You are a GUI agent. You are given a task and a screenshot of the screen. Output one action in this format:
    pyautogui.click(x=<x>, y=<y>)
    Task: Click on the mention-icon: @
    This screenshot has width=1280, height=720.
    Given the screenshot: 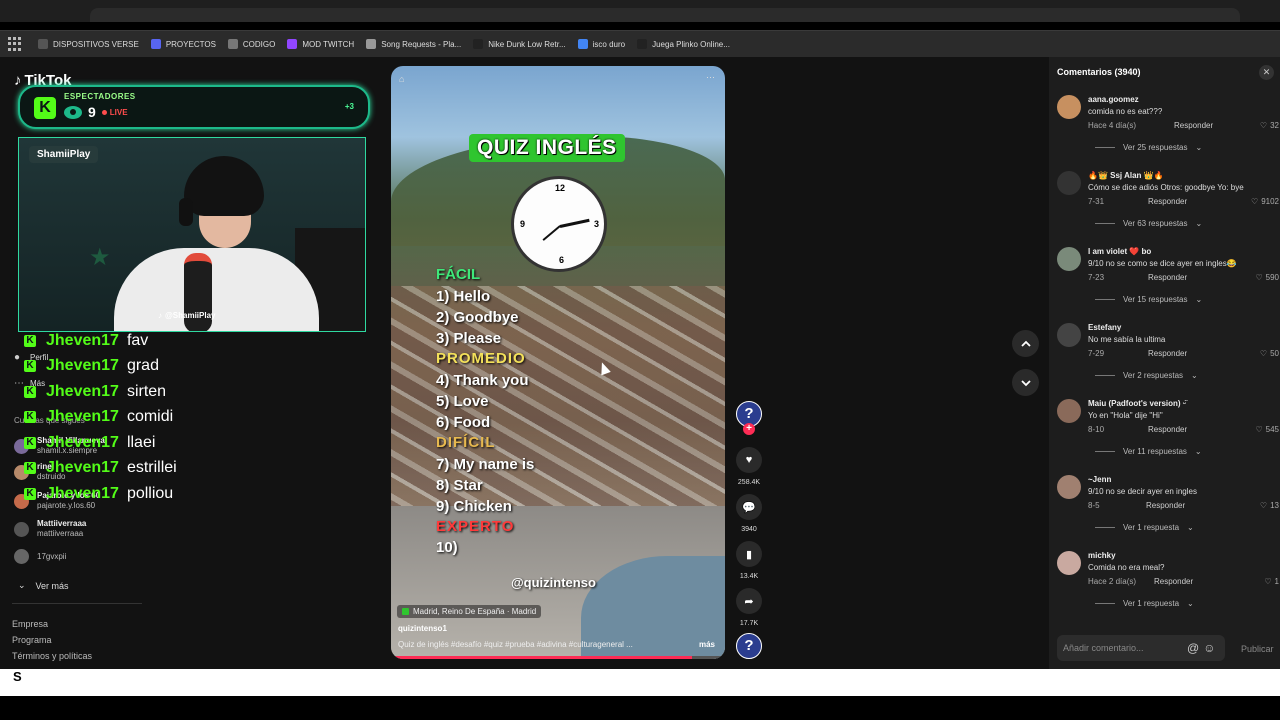 What is the action you would take?
    pyautogui.click(x=1193, y=648)
    